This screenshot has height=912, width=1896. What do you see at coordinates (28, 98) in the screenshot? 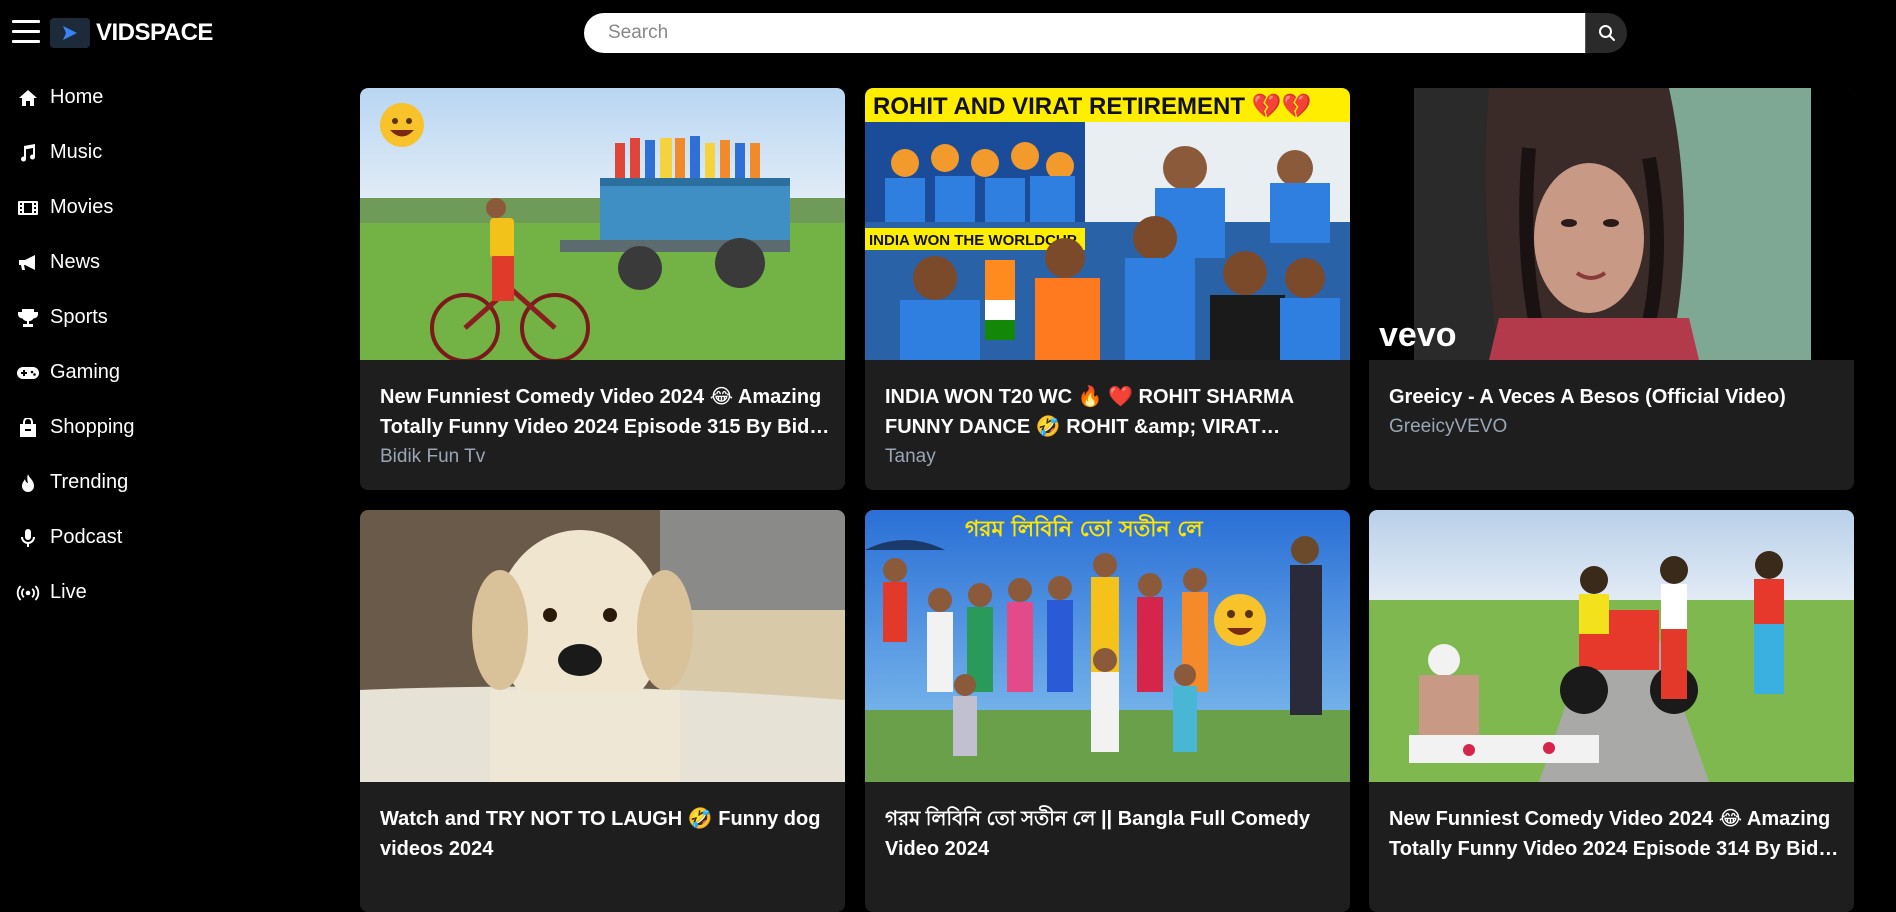
I see `home-icon` at bounding box center [28, 98].